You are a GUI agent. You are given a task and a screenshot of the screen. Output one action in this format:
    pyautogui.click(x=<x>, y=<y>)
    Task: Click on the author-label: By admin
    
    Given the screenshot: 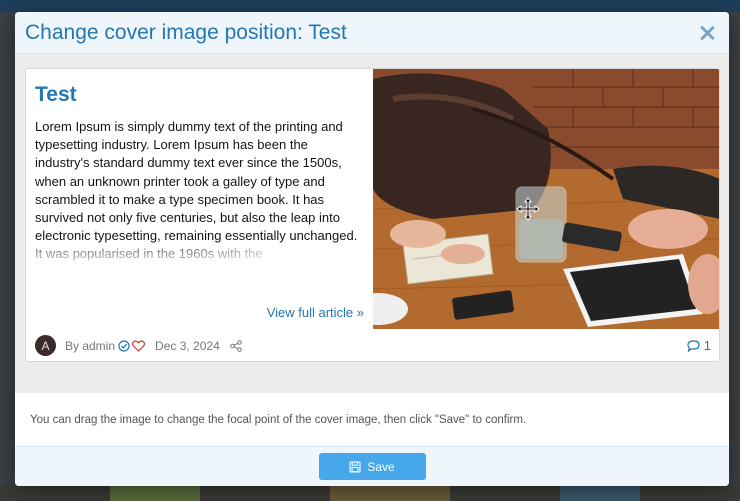 What is the action you would take?
    pyautogui.click(x=90, y=346)
    